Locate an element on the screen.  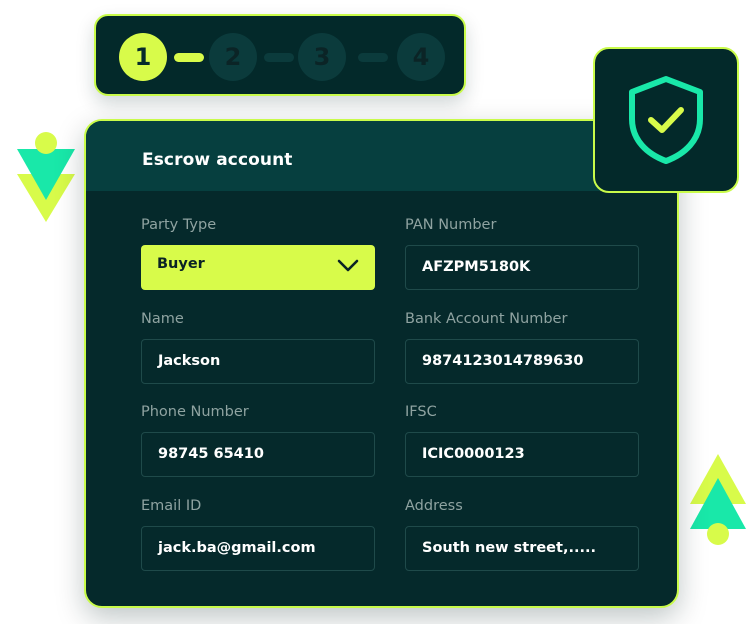
step-1: 1 is located at coordinates (143, 57).